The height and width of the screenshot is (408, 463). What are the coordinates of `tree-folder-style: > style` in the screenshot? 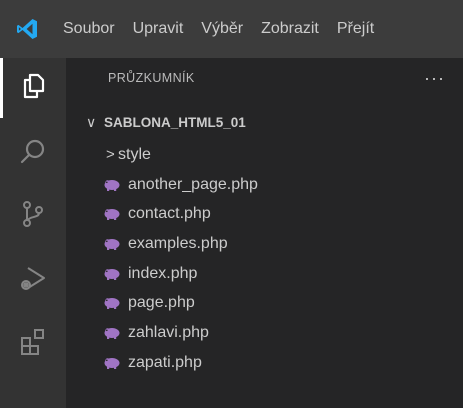 It's located at (264, 155).